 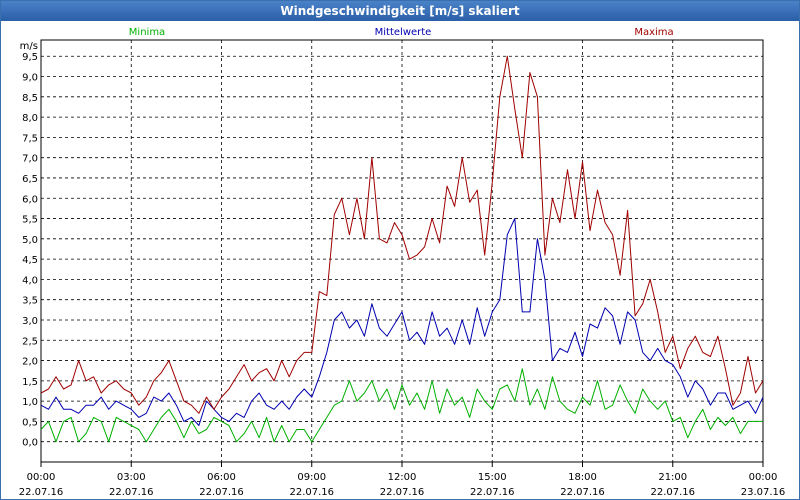 I want to click on y-tick-label: 0,5, so click(x=30, y=422).